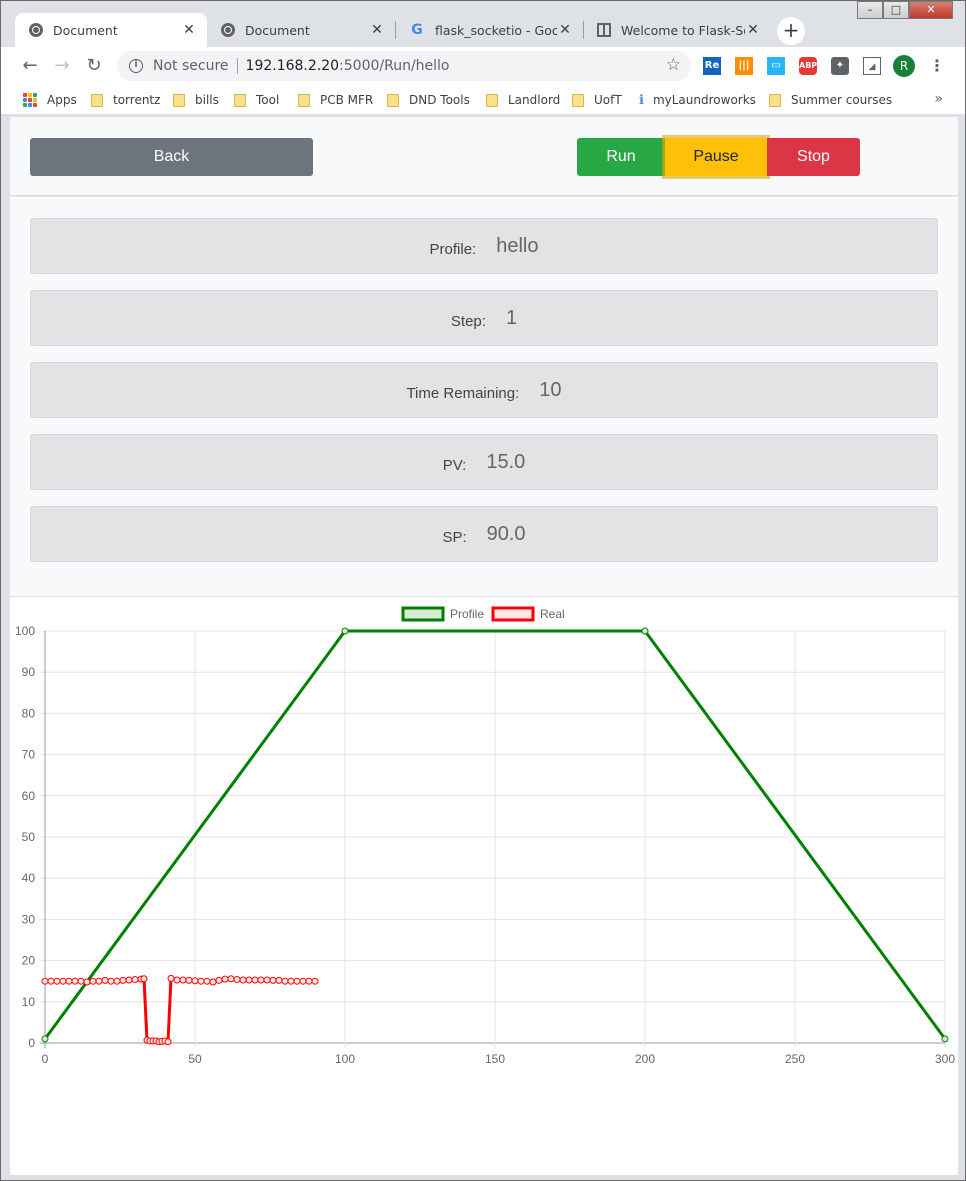 Image resolution: width=966 pixels, height=1181 pixels. What do you see at coordinates (677, 30) in the screenshot?
I see `tab-welcome-flask-socketio: Welcome to Flask-Sock ✕` at bounding box center [677, 30].